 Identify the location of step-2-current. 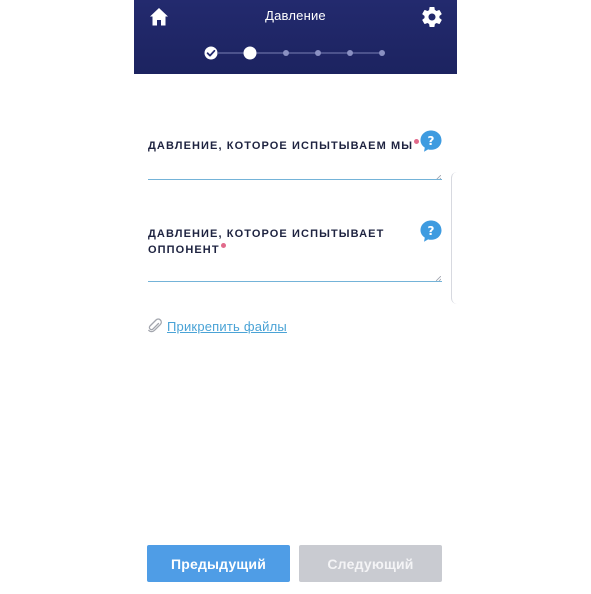
(250, 53).